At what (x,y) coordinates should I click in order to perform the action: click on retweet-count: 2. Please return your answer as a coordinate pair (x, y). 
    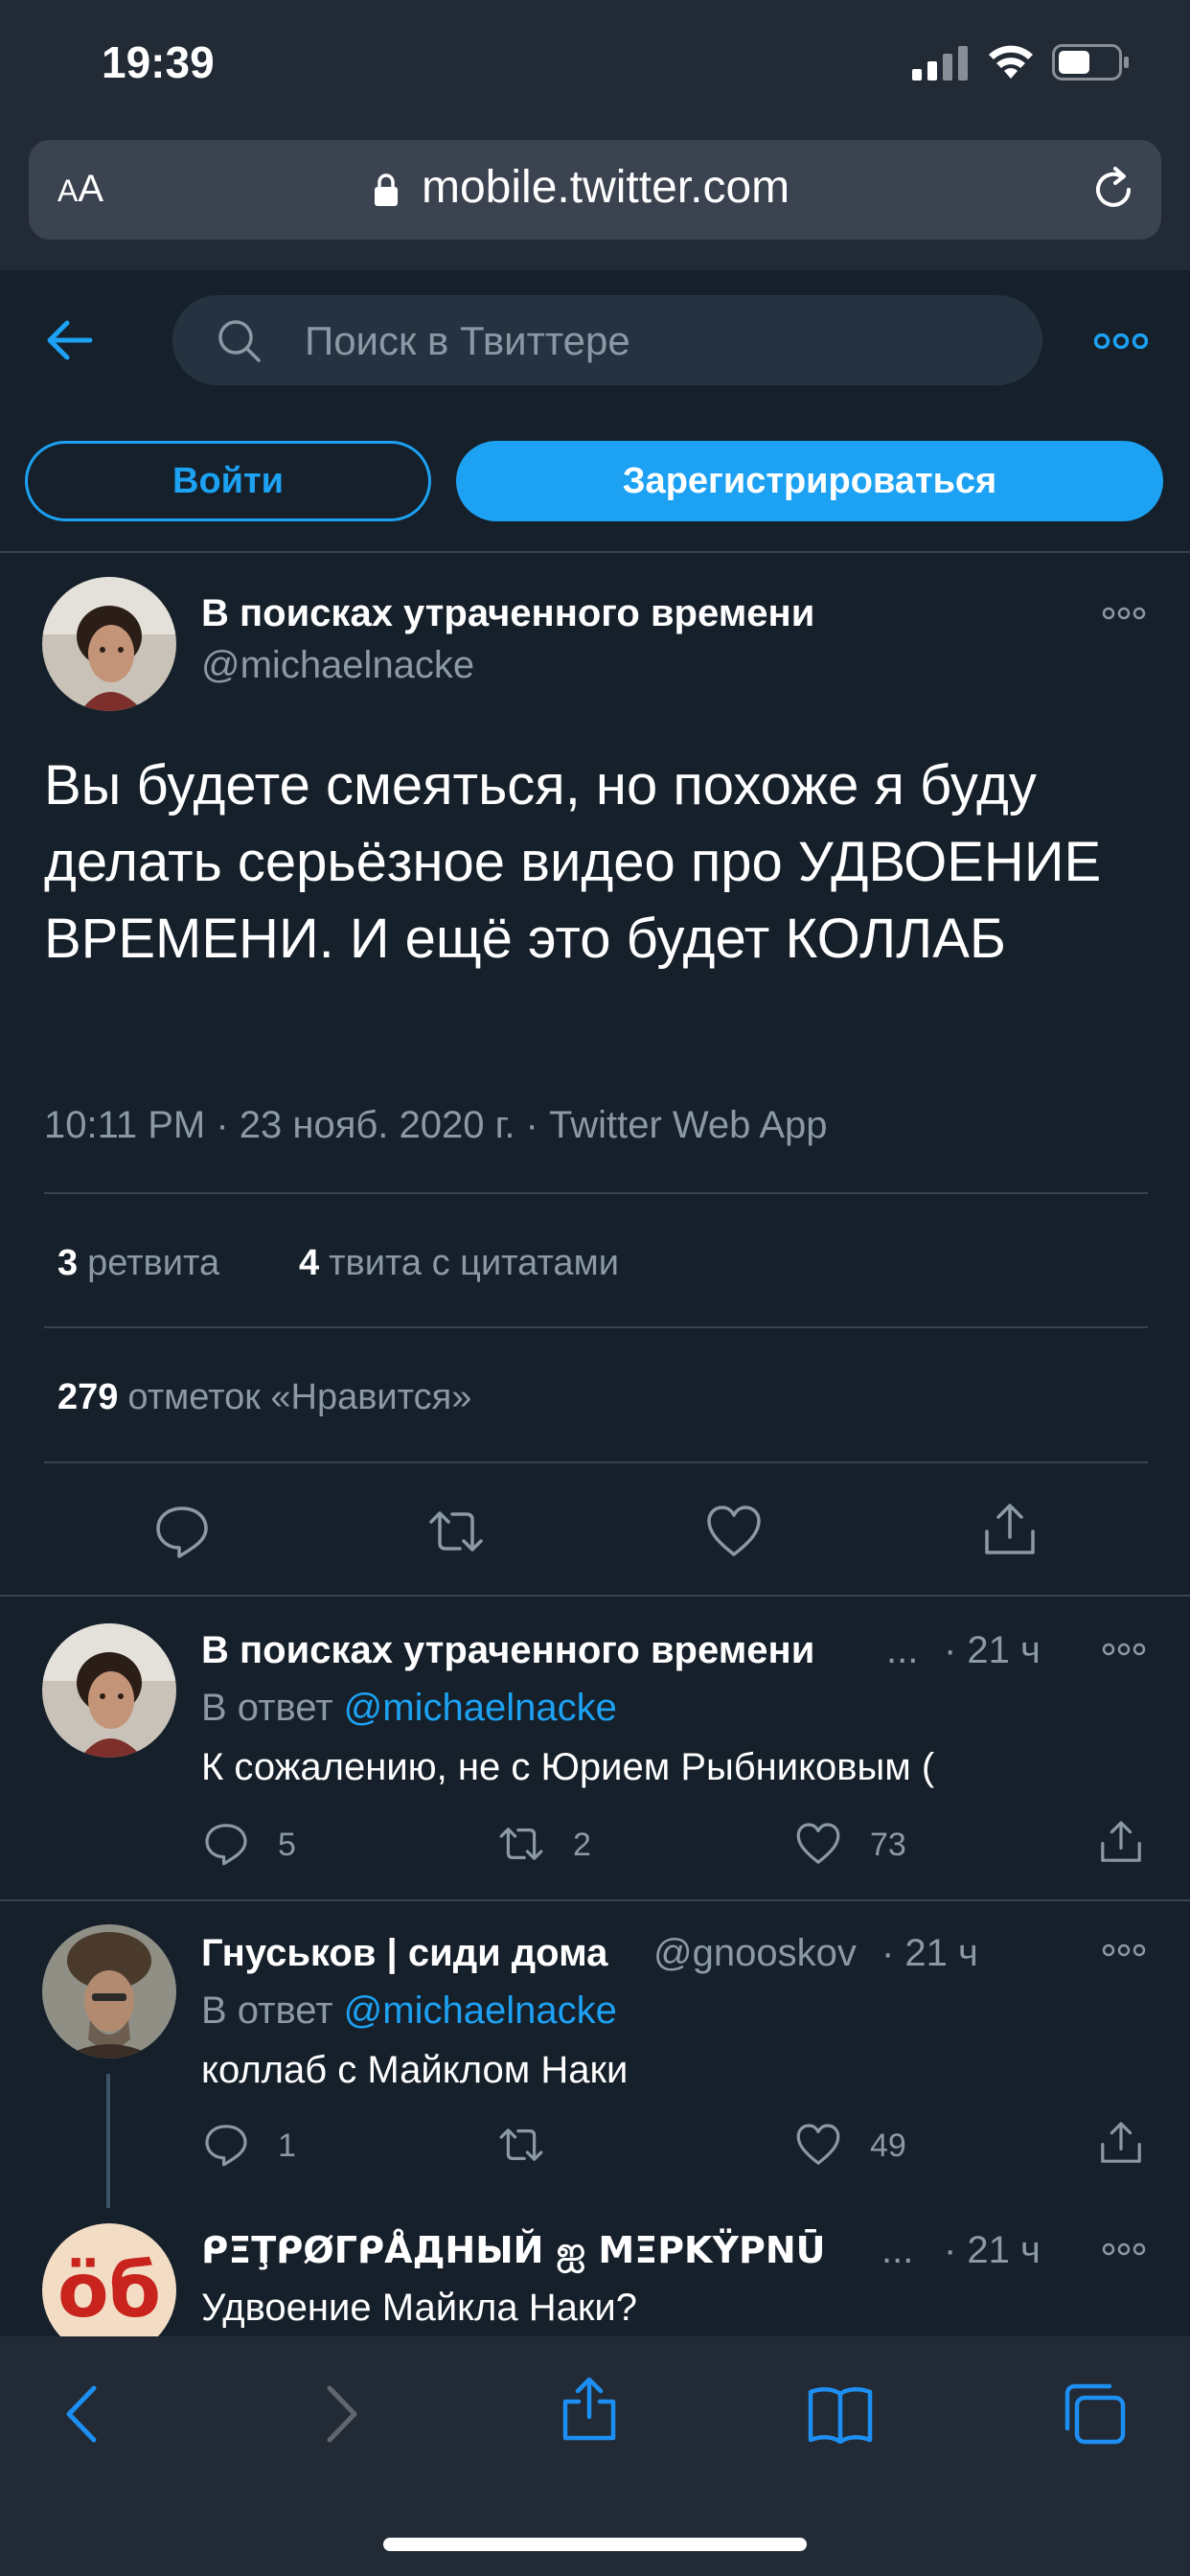
    Looking at the image, I should click on (582, 1845).